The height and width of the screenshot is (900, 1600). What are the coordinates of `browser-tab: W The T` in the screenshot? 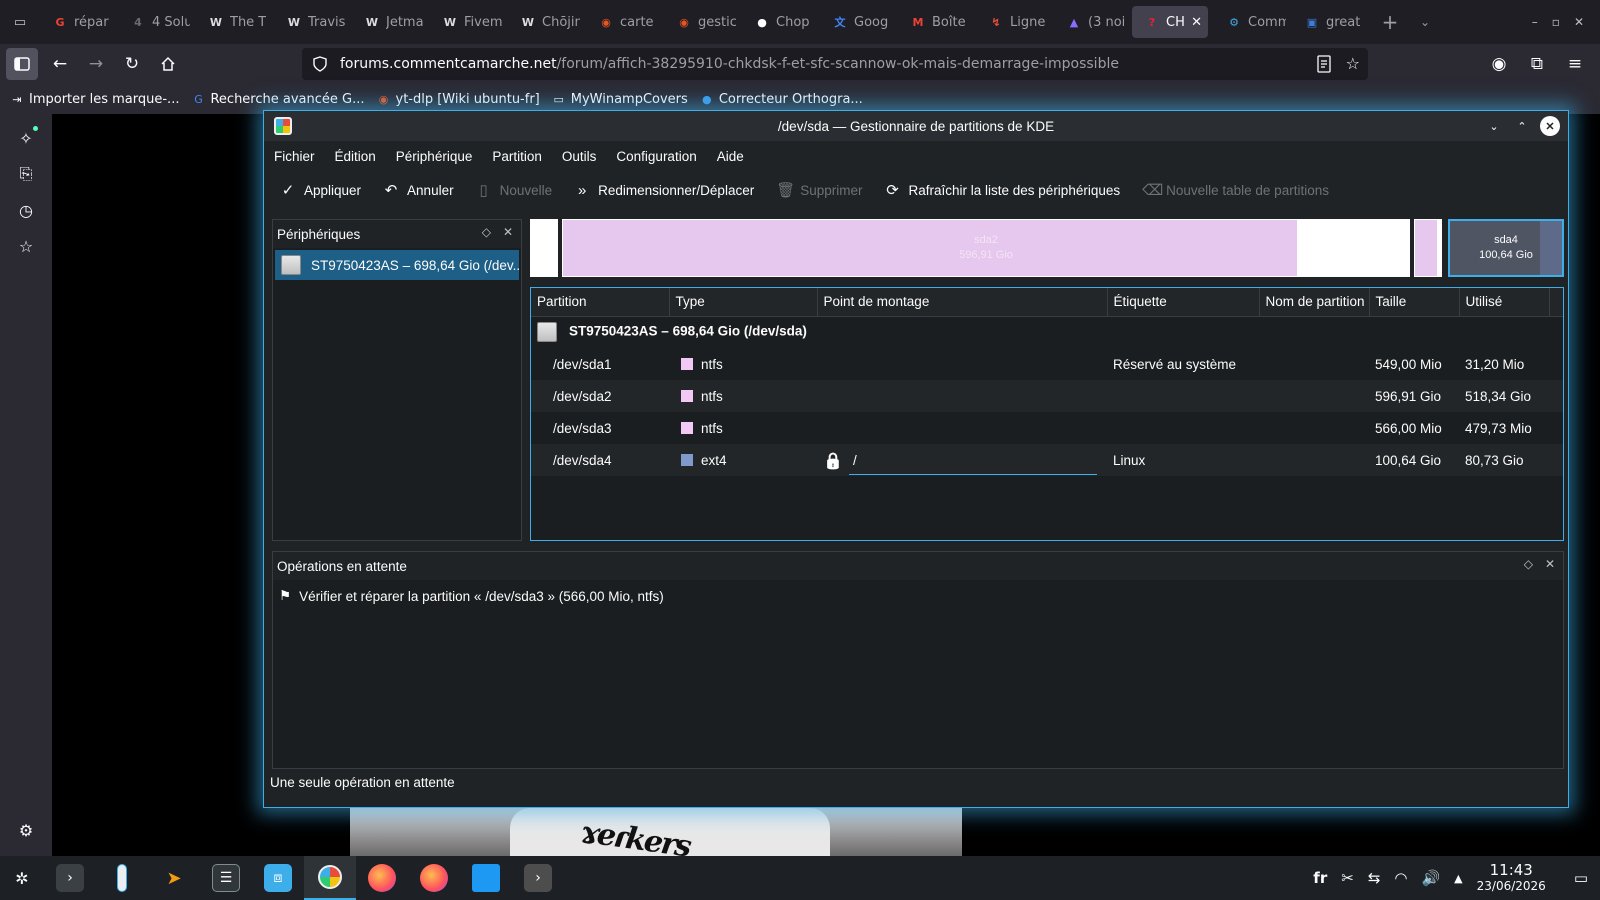 It's located at (232, 22).